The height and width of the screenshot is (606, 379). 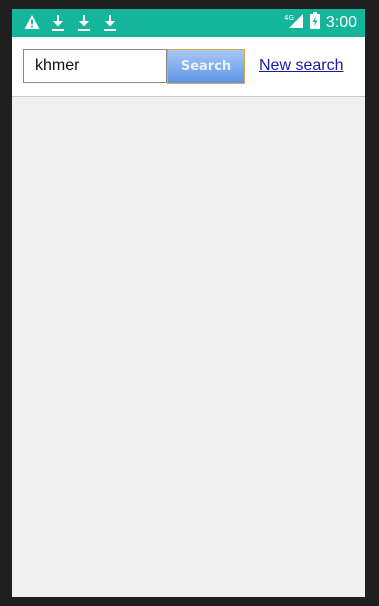 I want to click on notification-icons, so click(x=76, y=23).